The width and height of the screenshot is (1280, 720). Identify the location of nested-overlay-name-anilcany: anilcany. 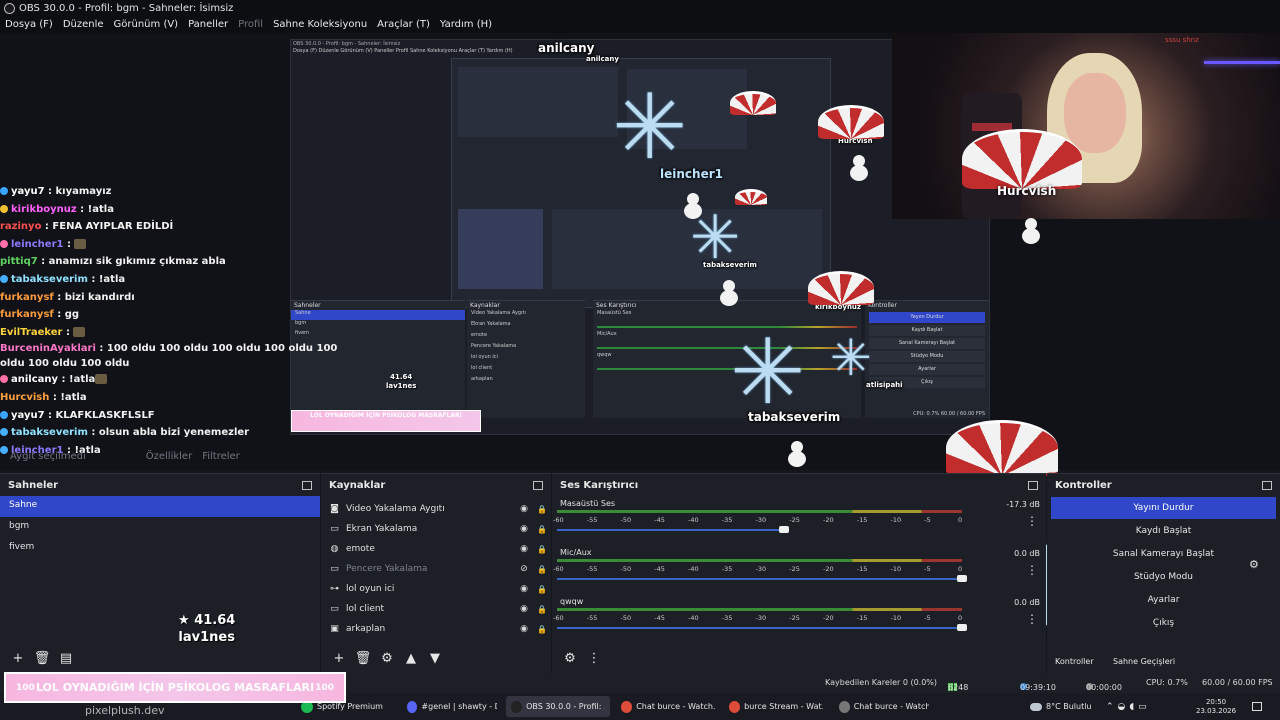
(602, 59).